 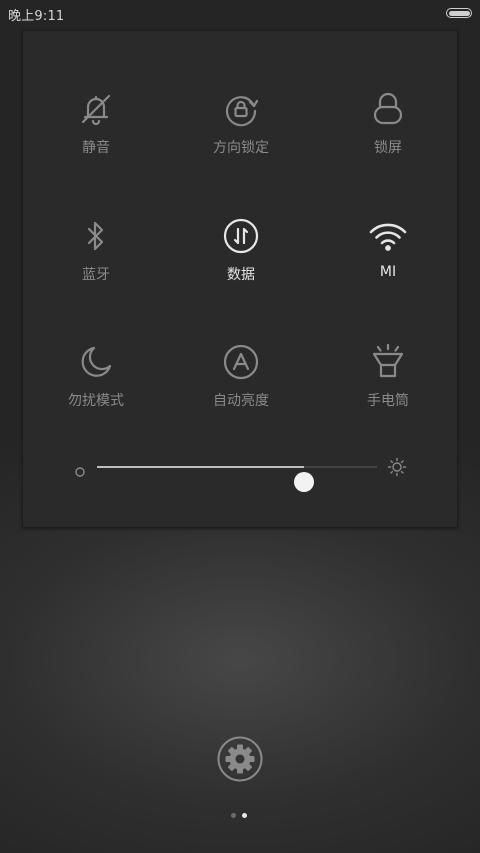 What do you see at coordinates (36, 16) in the screenshot?
I see `status-time: 晚上9:11` at bounding box center [36, 16].